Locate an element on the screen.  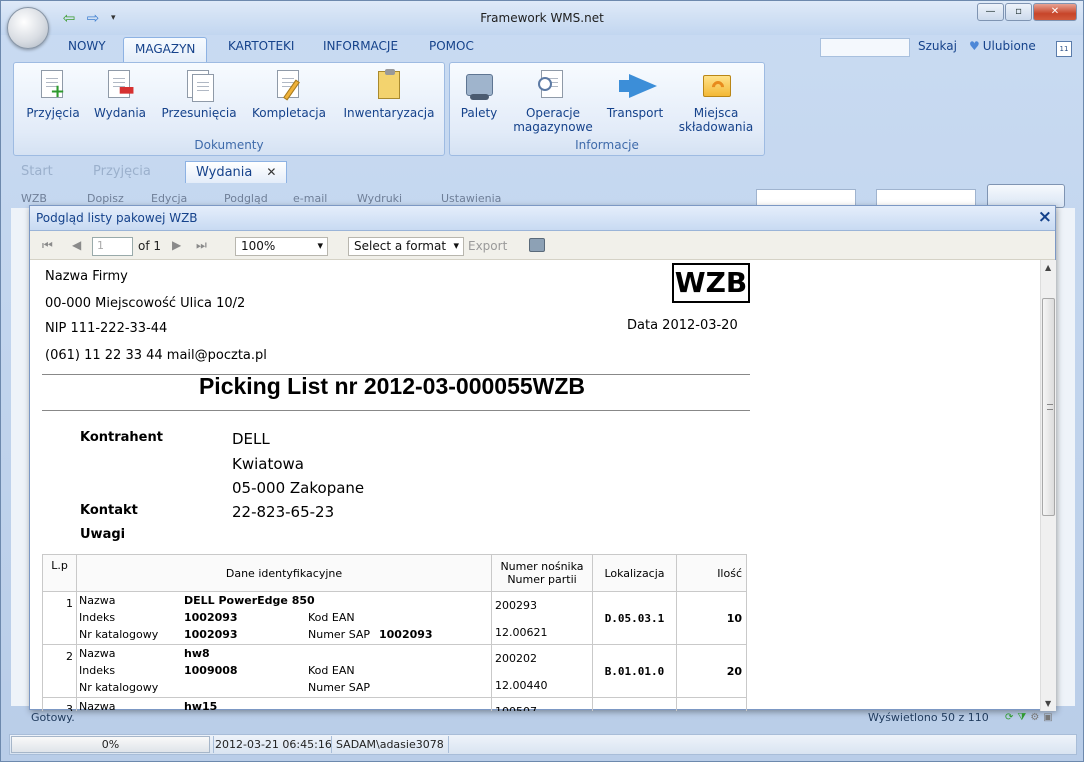
heart-icon: ♥ is located at coordinates (974, 46).